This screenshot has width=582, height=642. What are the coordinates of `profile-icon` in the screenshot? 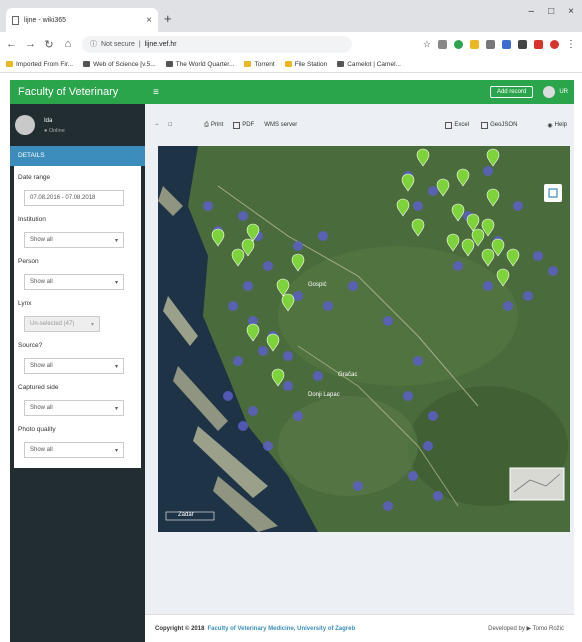 It's located at (554, 44).